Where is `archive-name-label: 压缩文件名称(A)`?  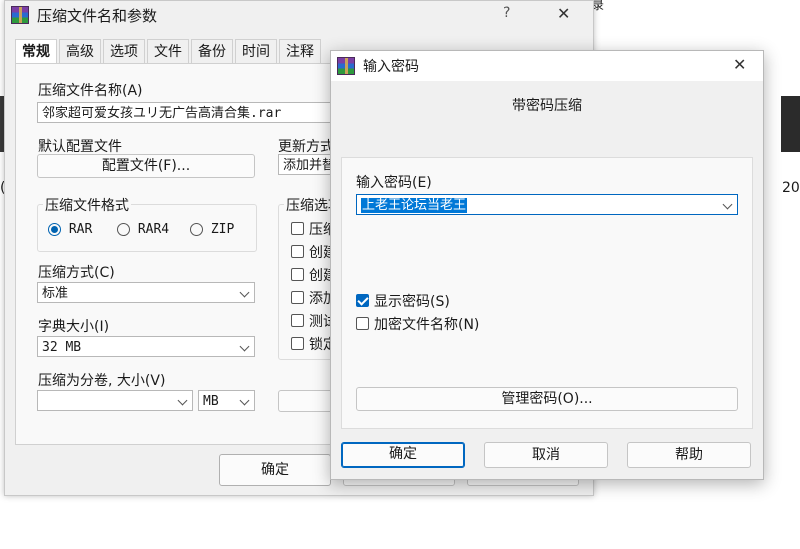 archive-name-label: 压缩文件名称(A) is located at coordinates (90, 91).